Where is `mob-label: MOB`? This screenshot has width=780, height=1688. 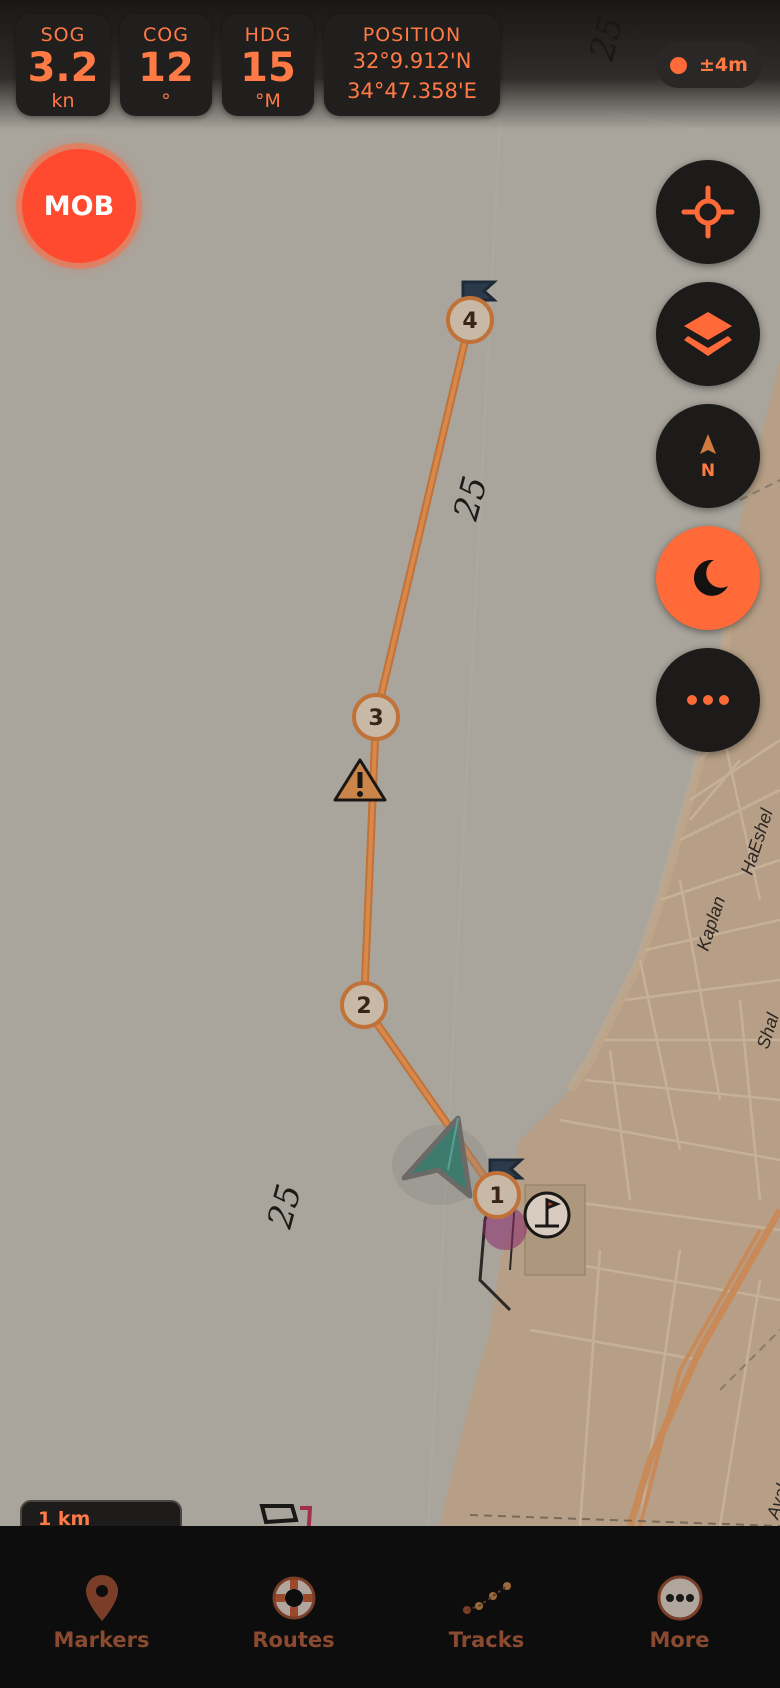
mob-label: MOB is located at coordinates (79, 206).